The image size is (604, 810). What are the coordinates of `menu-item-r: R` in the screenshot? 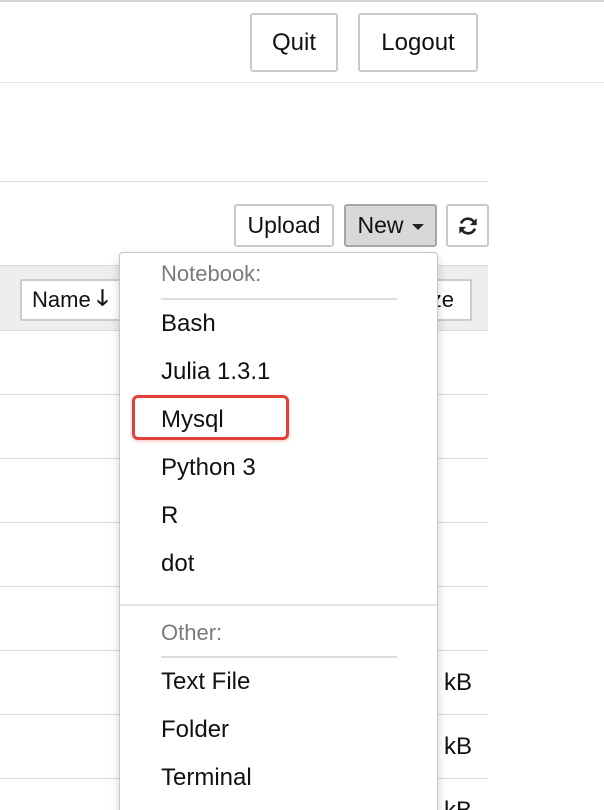 It's located at (281, 516).